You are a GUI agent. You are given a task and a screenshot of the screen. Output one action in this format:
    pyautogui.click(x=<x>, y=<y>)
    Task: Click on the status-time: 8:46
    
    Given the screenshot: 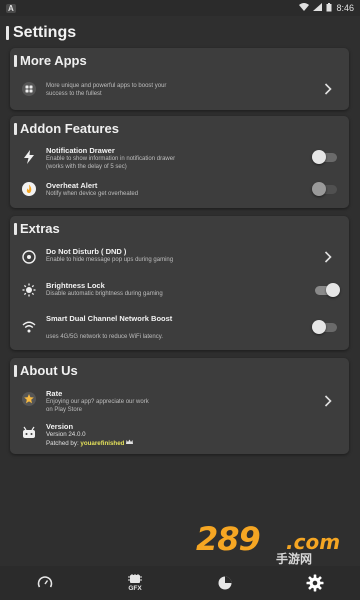 What is the action you would take?
    pyautogui.click(x=345, y=8)
    